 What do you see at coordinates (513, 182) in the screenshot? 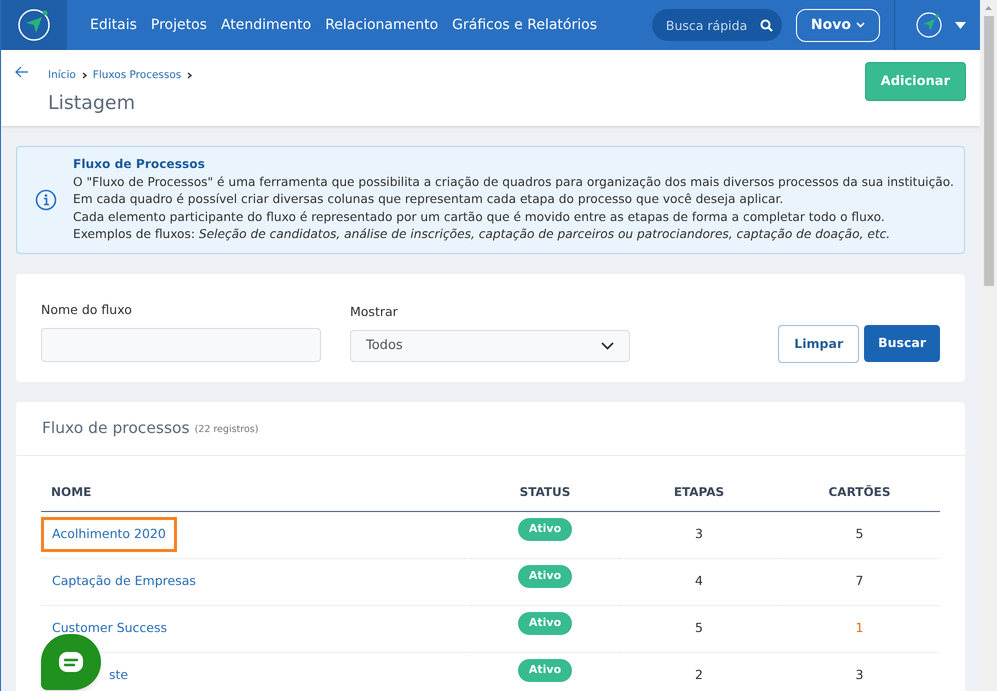
I see `info-text: O "Fluxo de Processos" é uma ferramenta que possibilita a criação de quadros para organização dos mais diversos processos da sua instituição.` at bounding box center [513, 182].